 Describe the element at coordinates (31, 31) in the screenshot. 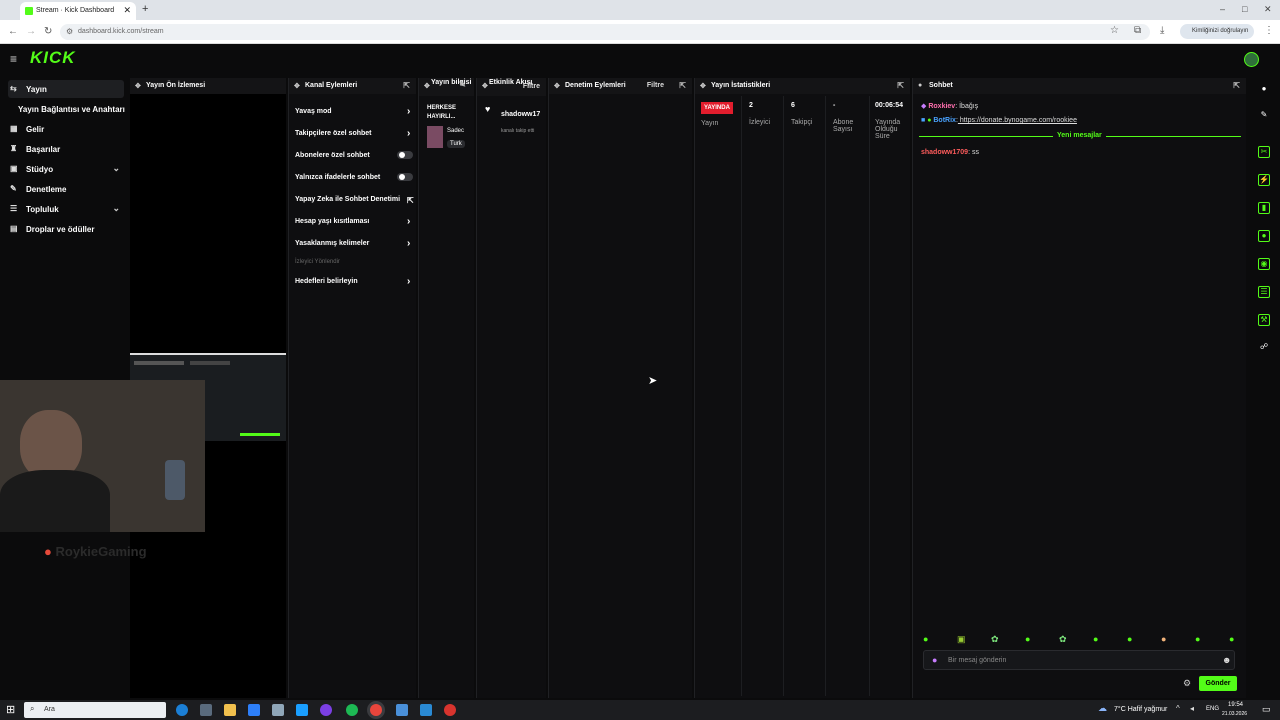

I see `forward-icon: →` at that location.